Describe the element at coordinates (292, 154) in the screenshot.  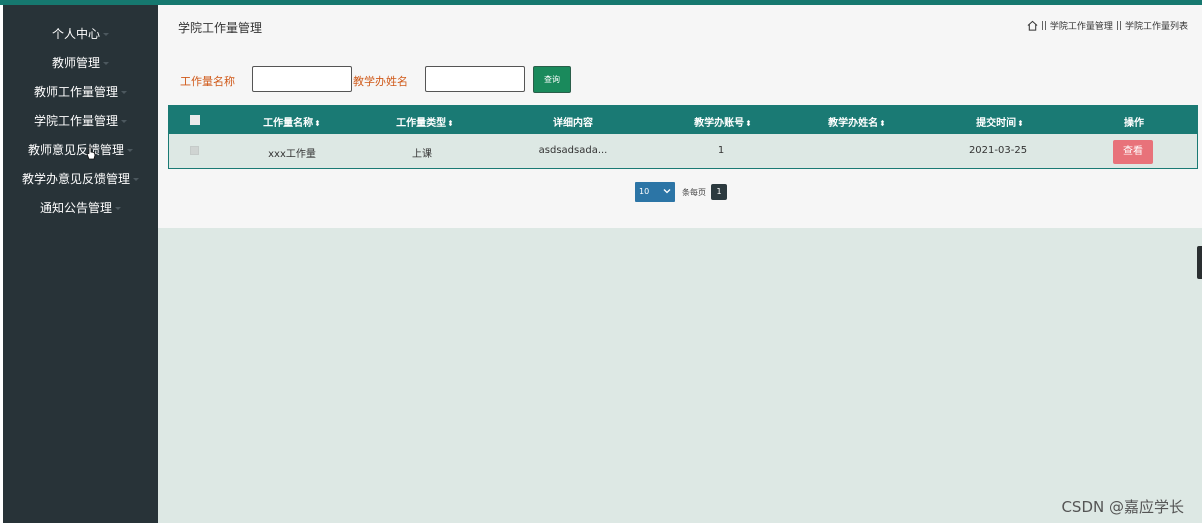
I see `cell-workload-name: xxx工作量` at that location.